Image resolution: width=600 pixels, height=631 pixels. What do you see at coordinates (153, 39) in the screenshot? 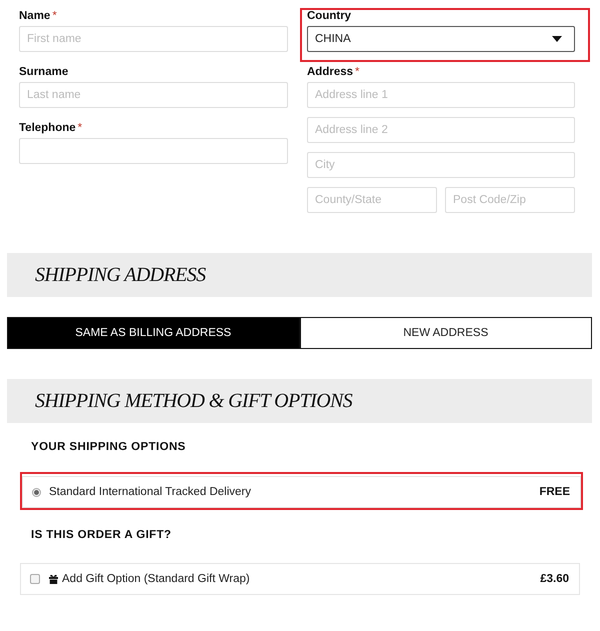
I see `input-field: First name` at bounding box center [153, 39].